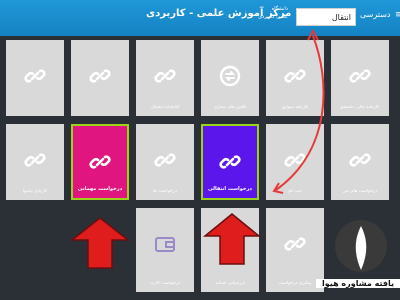  What do you see at coordinates (230, 283) in the screenshot?
I see `tile-label: ارزشیابی اساتید` at bounding box center [230, 283].